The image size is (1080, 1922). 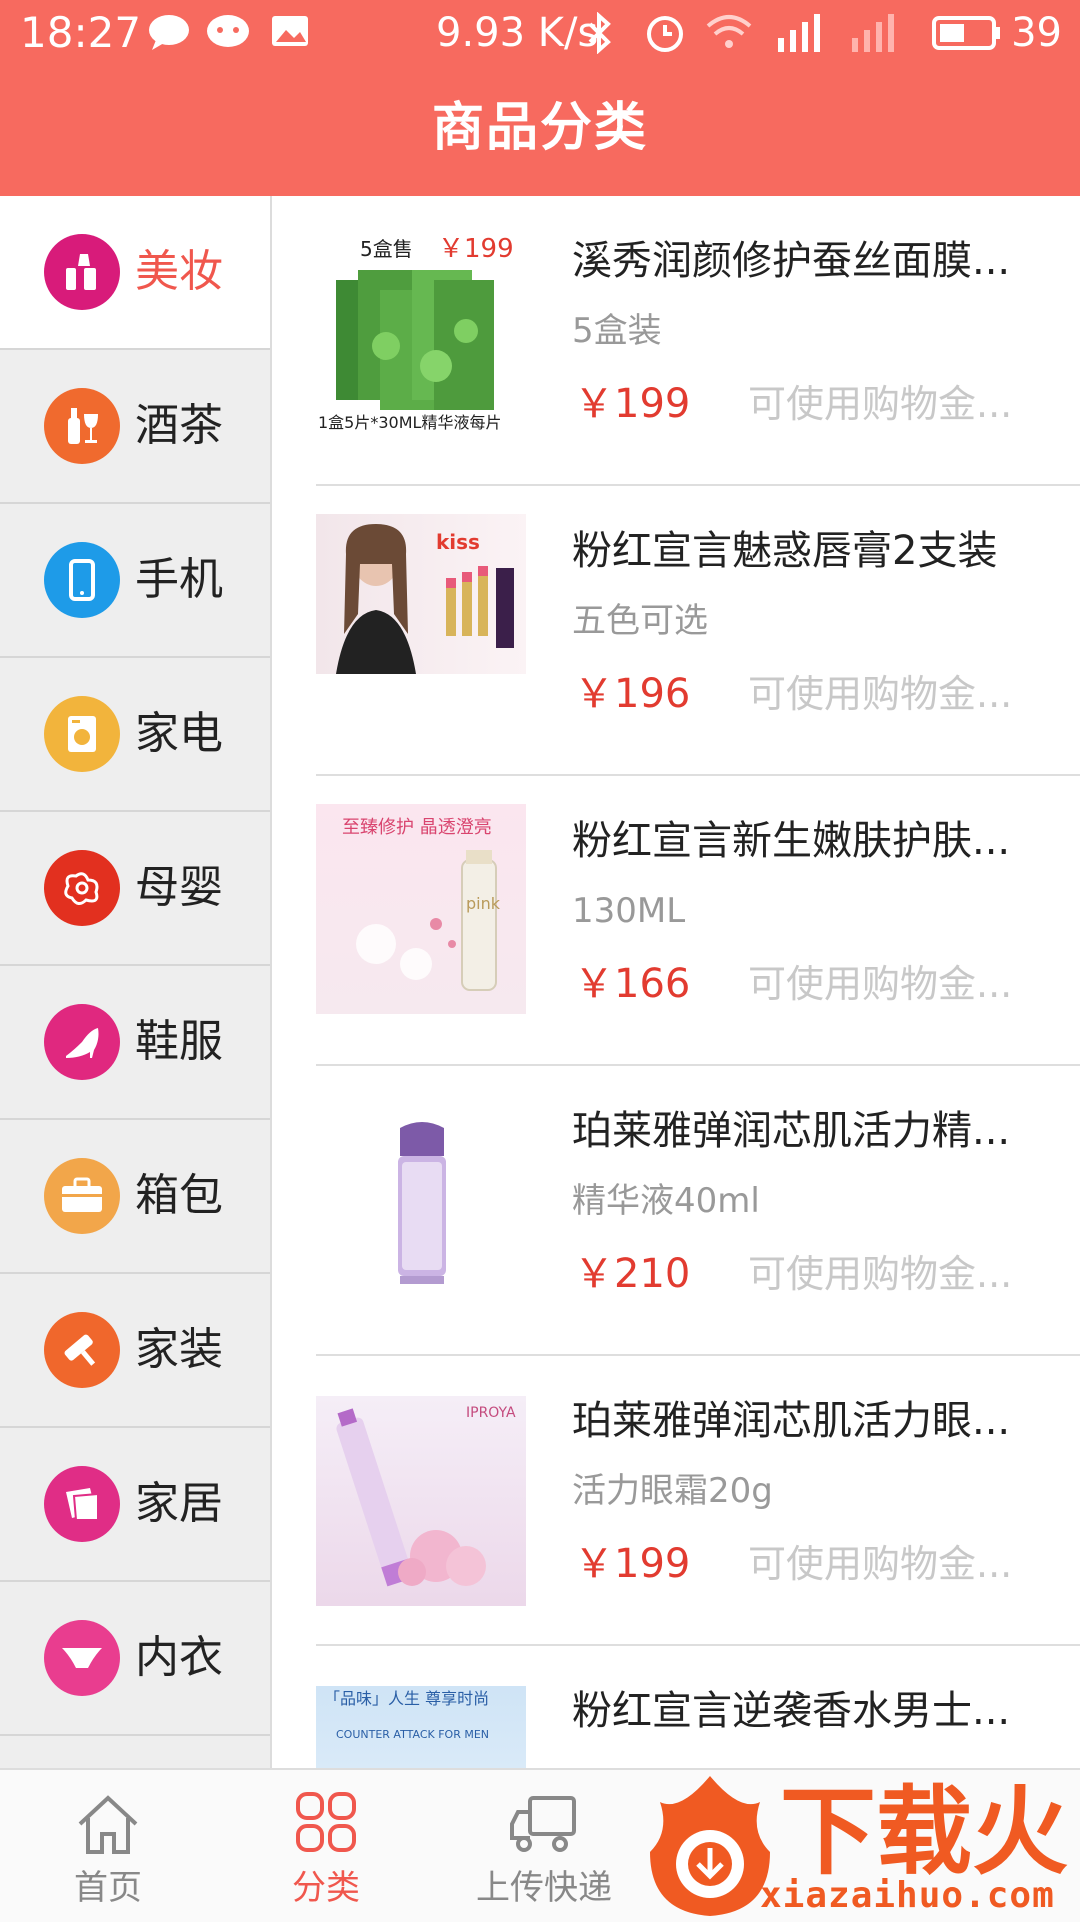 I want to click on sidebar-item-label: 家装, so click(x=179, y=1349).